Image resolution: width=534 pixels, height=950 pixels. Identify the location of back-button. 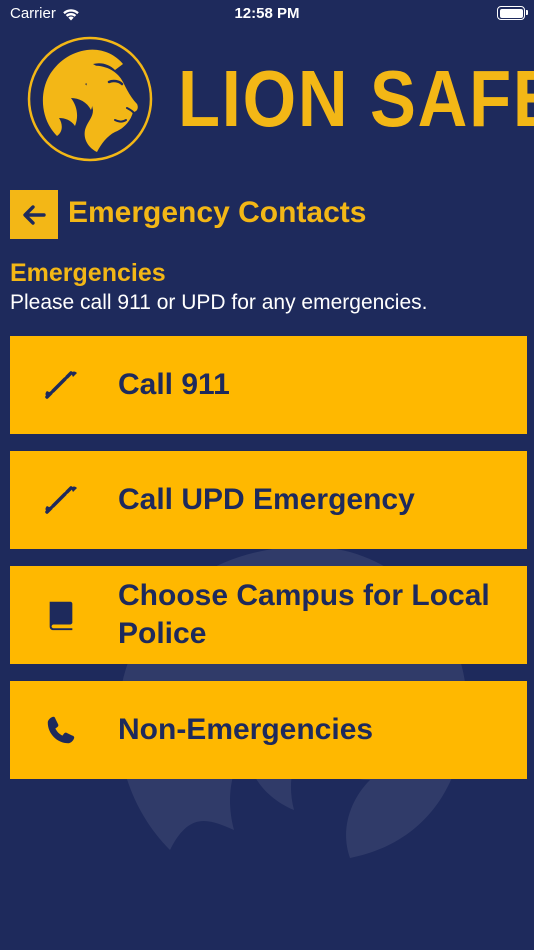
(34, 214).